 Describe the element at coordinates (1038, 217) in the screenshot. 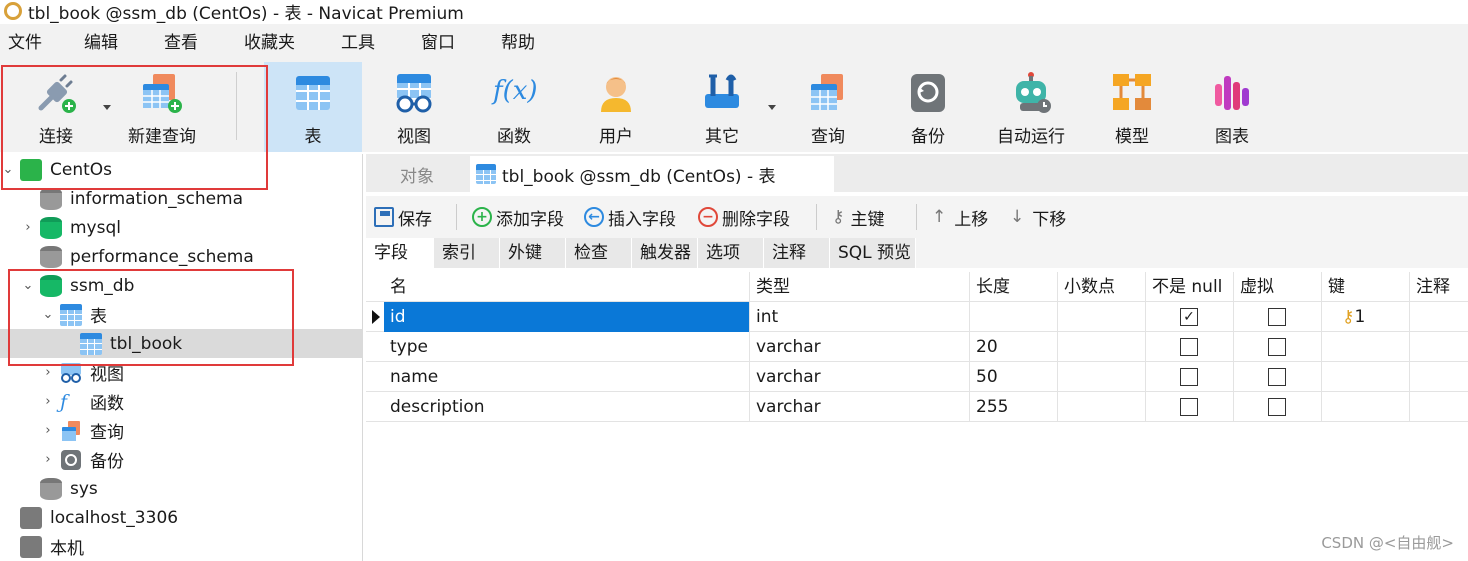

I see `move-down-button: ↓ 下移` at that location.